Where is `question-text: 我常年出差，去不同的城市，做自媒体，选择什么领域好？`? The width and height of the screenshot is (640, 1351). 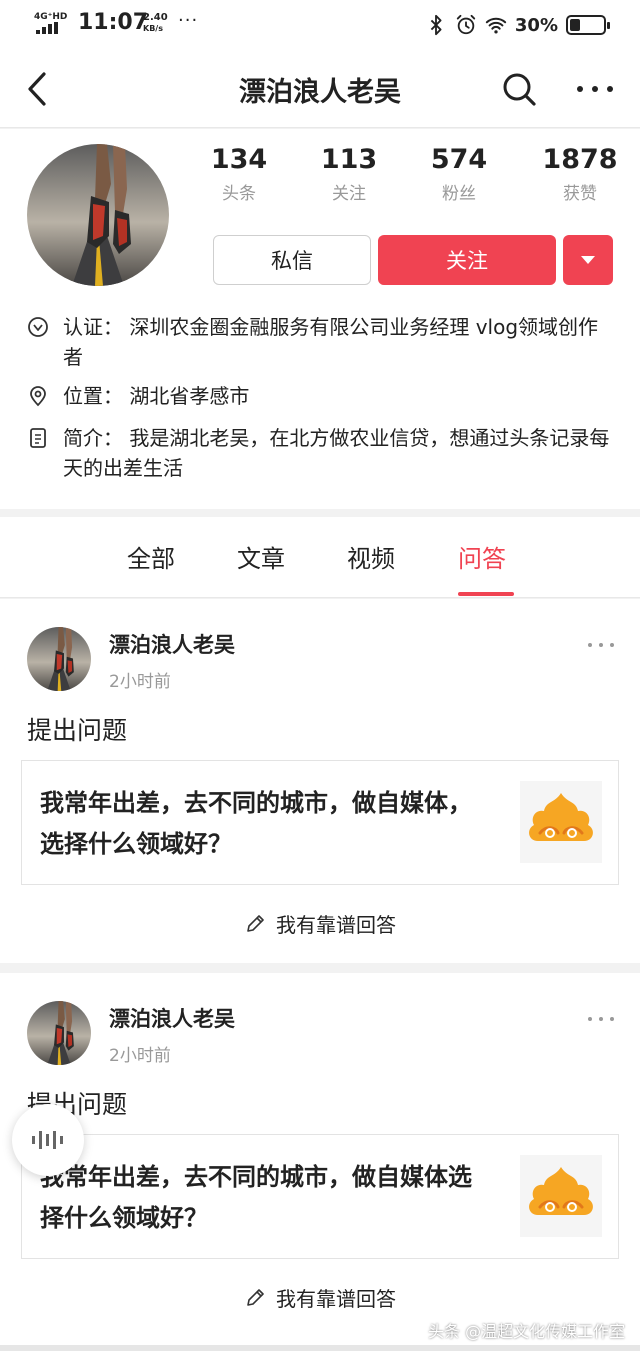
question-text: 我常年出差，去不同的城市，做自媒体，选择什么领域好？ is located at coordinates (256, 823).